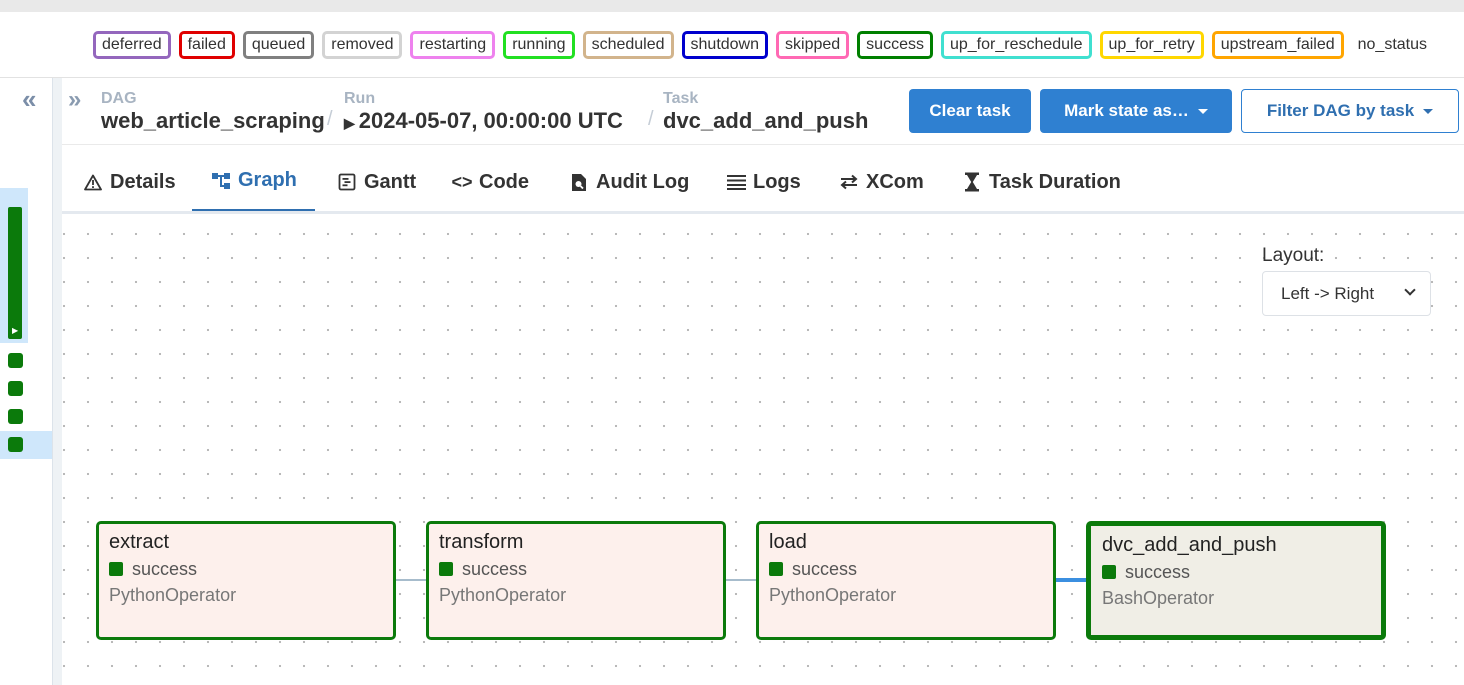 This screenshot has height=685, width=1464. Describe the element at coordinates (1410, 290) in the screenshot. I see `chevron-down-icon` at that location.